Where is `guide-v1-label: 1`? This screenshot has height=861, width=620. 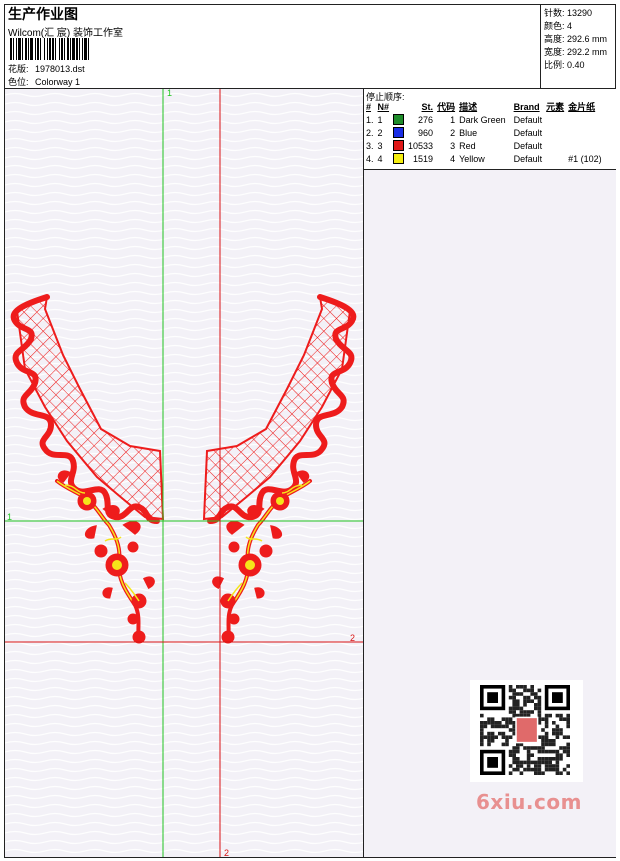 guide-v1-label: 1 is located at coordinates (170, 93).